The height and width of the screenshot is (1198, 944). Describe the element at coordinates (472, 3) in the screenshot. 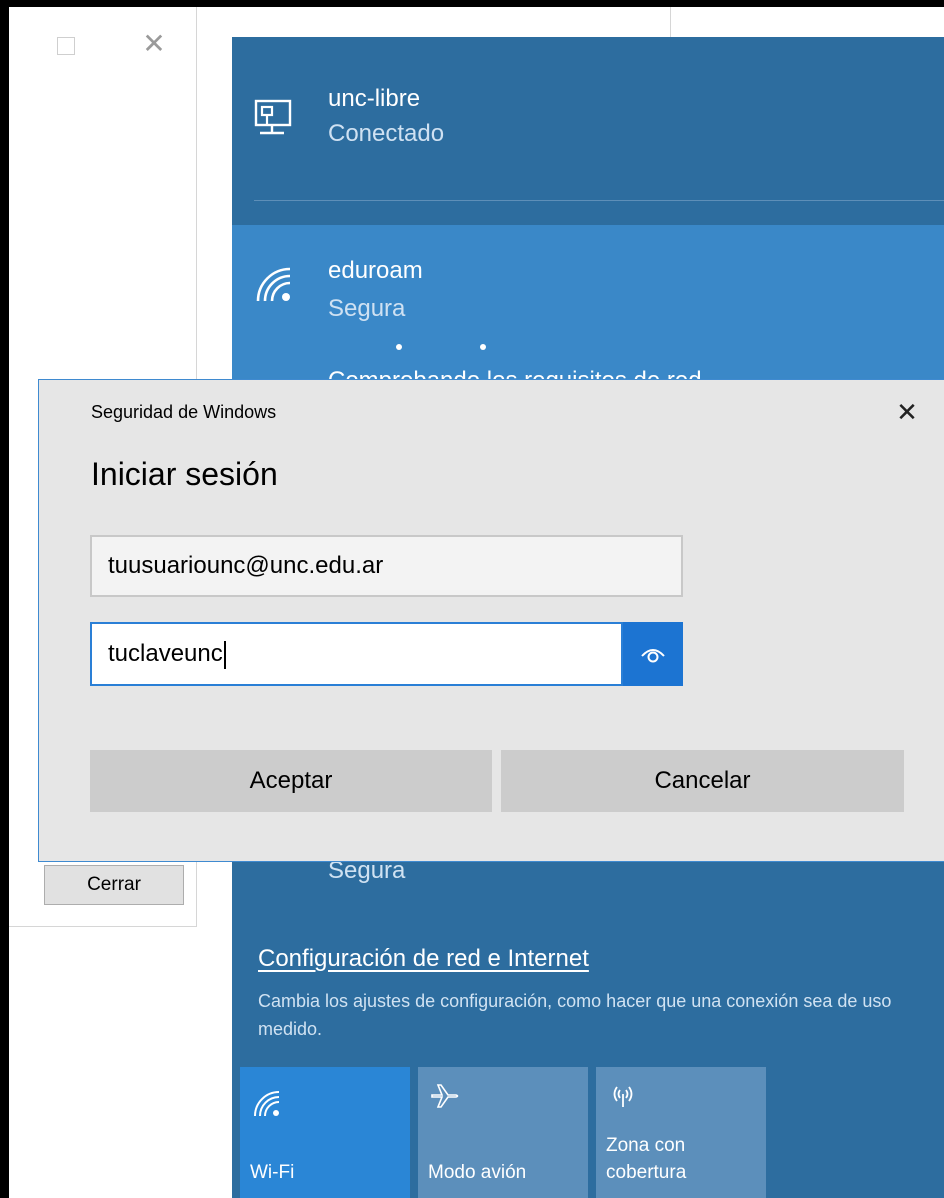

I see `screen-border-top` at that location.